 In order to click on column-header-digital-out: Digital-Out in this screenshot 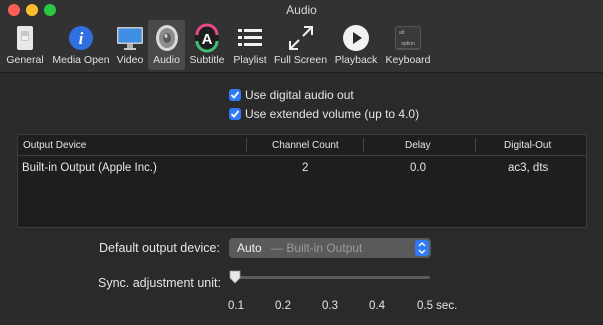, I will do `click(527, 145)`.